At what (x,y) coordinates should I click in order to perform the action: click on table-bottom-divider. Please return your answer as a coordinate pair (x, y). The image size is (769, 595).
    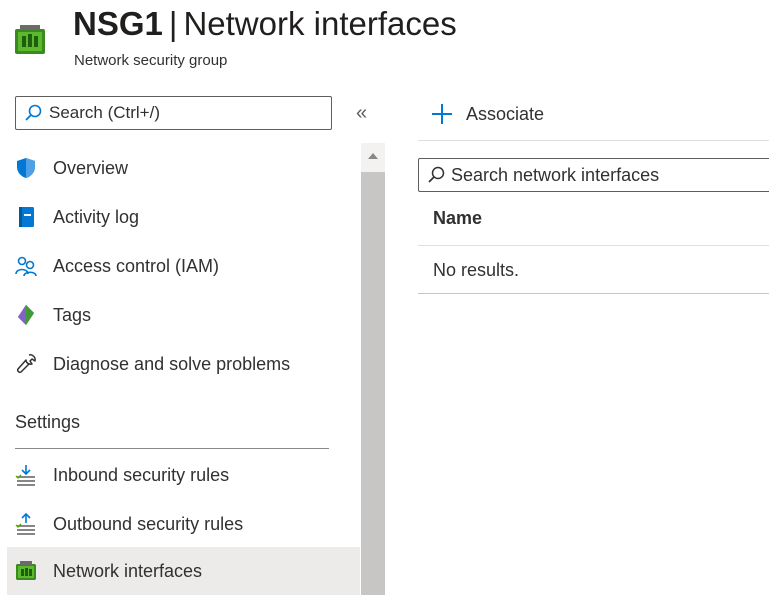
    Looking at the image, I should click on (593, 293).